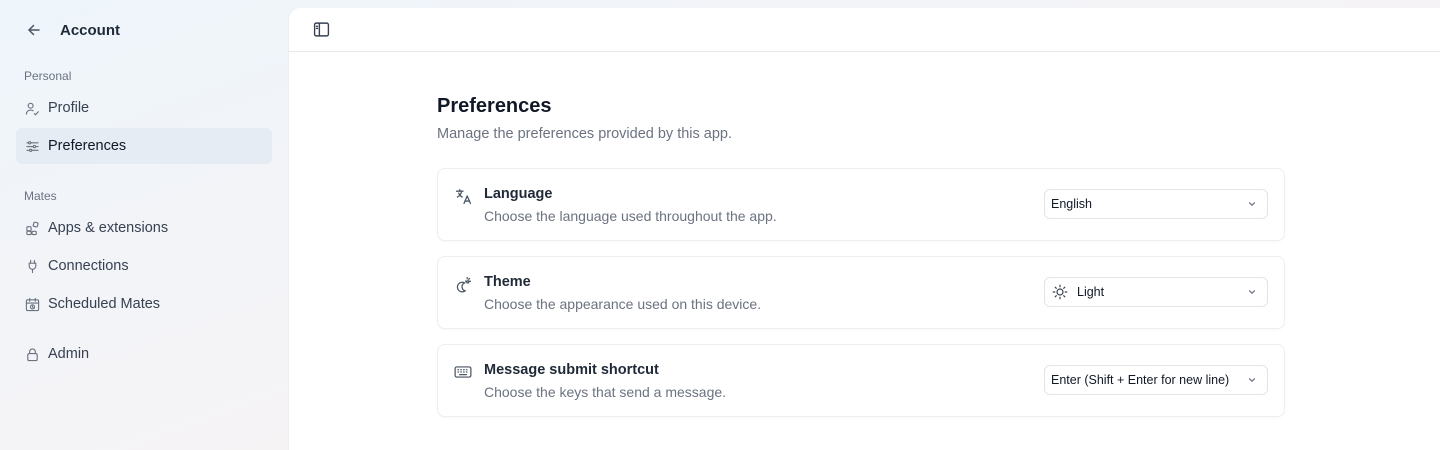  I want to click on back-arrow-icon, so click(34, 30).